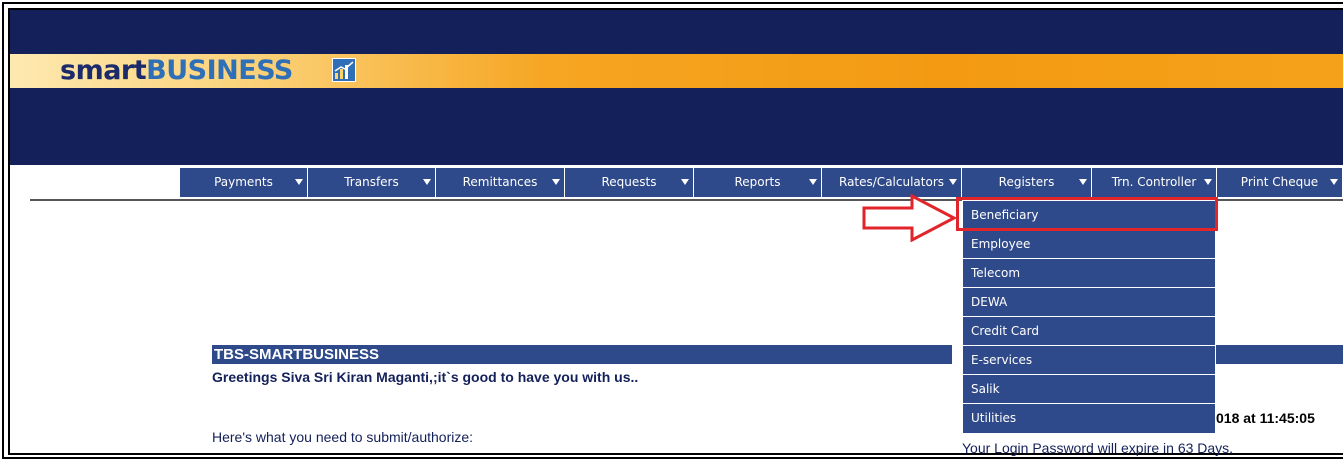 The height and width of the screenshot is (461, 1343). I want to click on nav-payments: Payments, so click(244, 182).